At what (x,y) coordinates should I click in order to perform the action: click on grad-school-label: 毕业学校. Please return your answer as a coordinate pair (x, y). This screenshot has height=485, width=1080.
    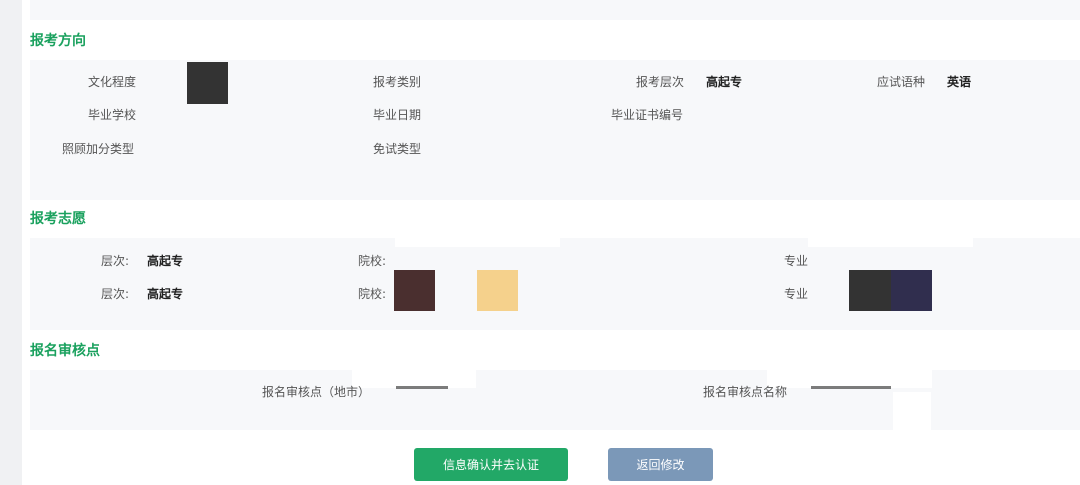
    Looking at the image, I should click on (112, 115).